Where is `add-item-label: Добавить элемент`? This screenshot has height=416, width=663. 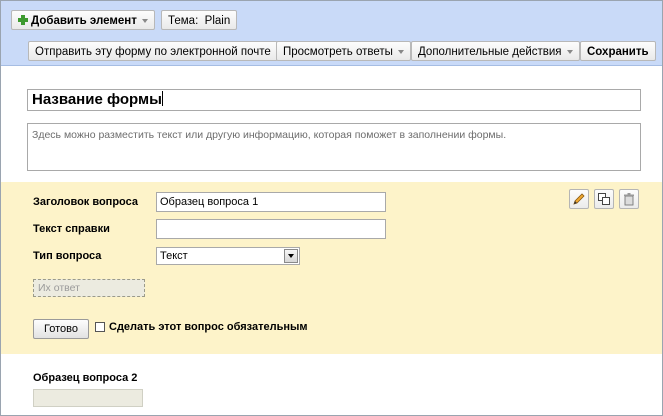
add-item-label: Добавить элемент is located at coordinates (84, 21).